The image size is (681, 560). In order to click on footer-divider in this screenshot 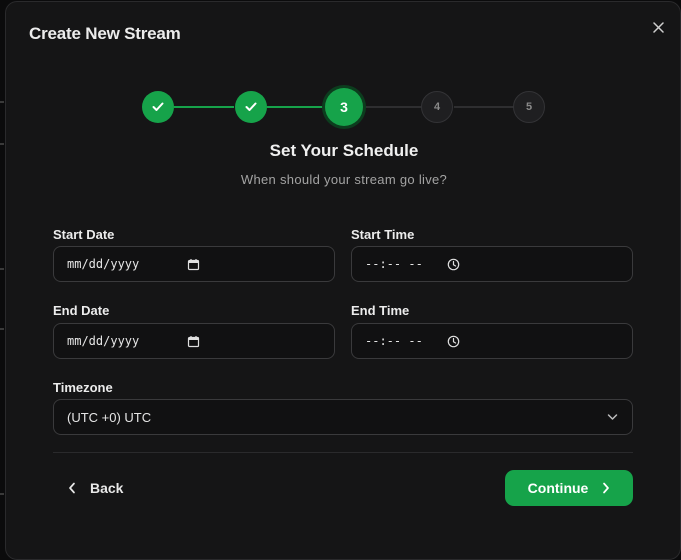, I will do `click(343, 452)`.